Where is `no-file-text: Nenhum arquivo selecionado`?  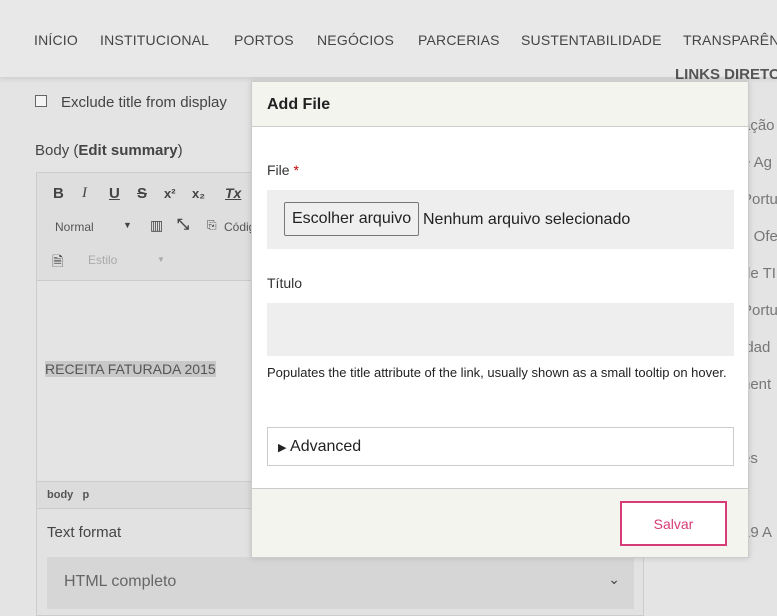 no-file-text: Nenhum arquivo selecionado is located at coordinates (527, 219).